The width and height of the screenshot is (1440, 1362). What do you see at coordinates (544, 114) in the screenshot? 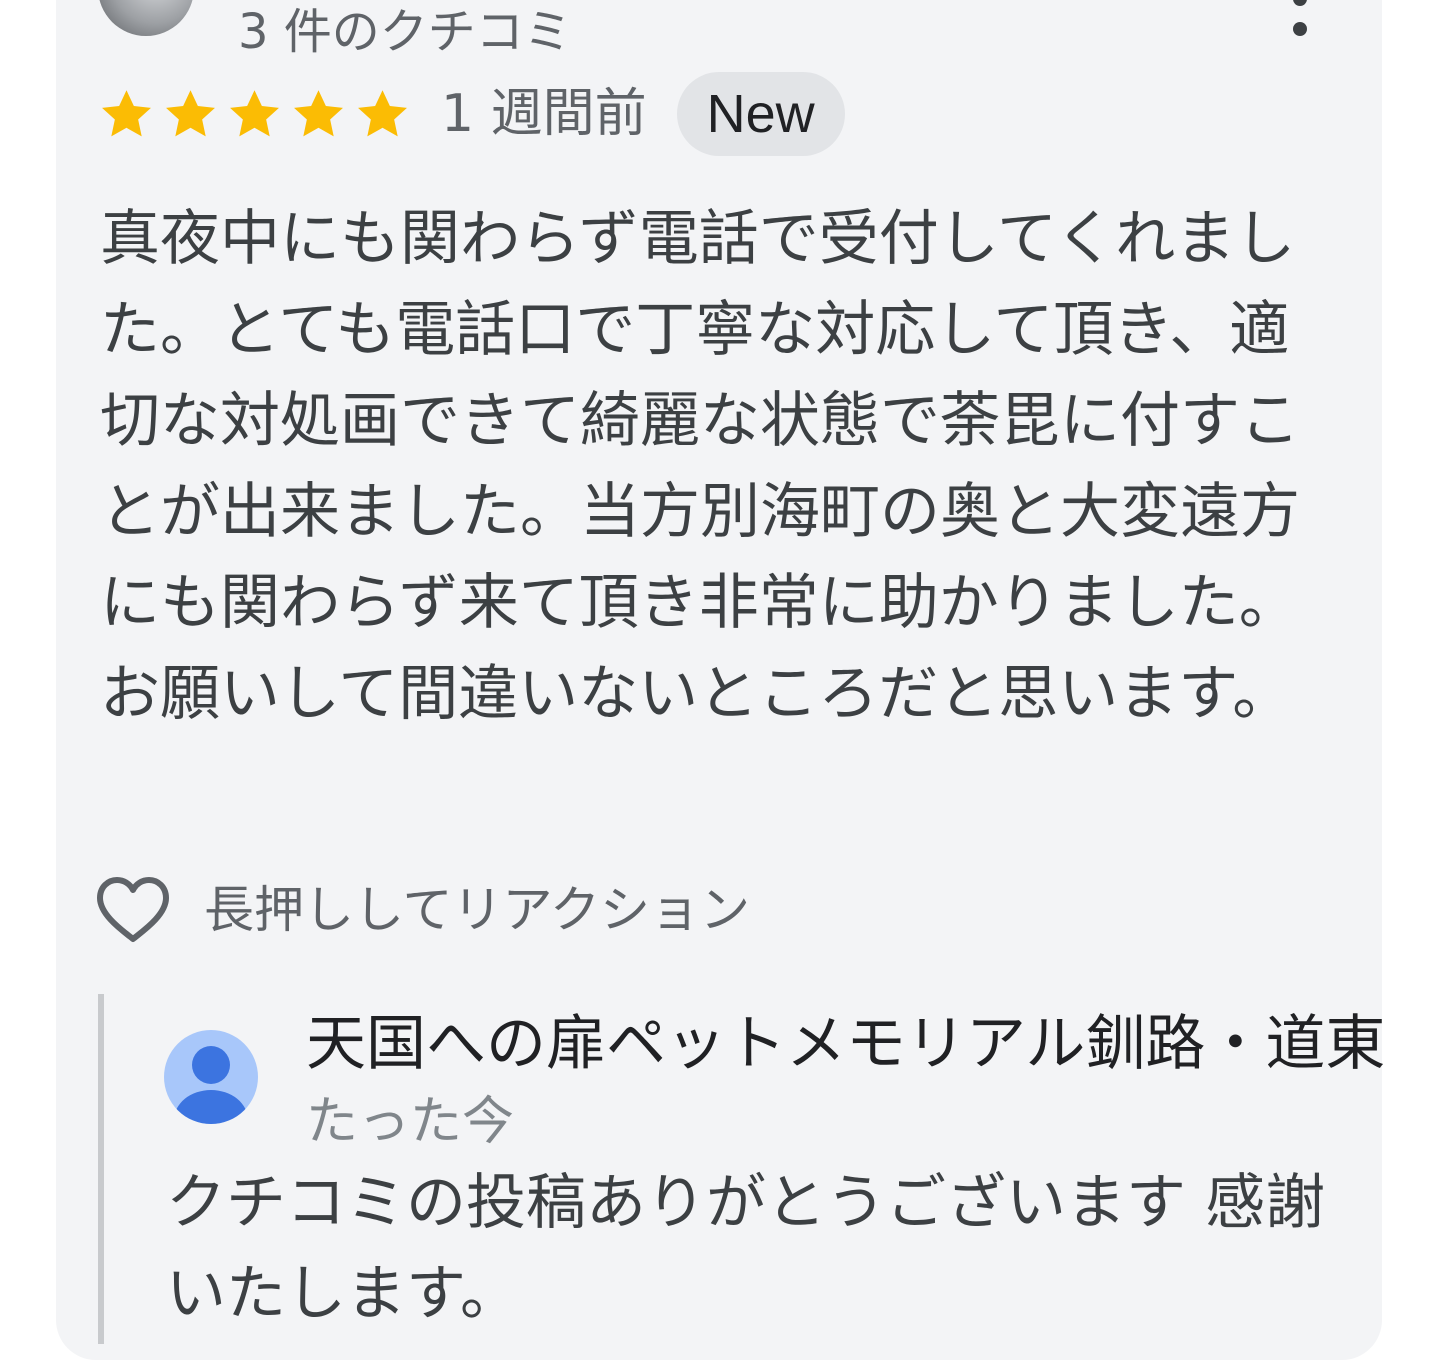
I see `review-time: 1 週間前` at bounding box center [544, 114].